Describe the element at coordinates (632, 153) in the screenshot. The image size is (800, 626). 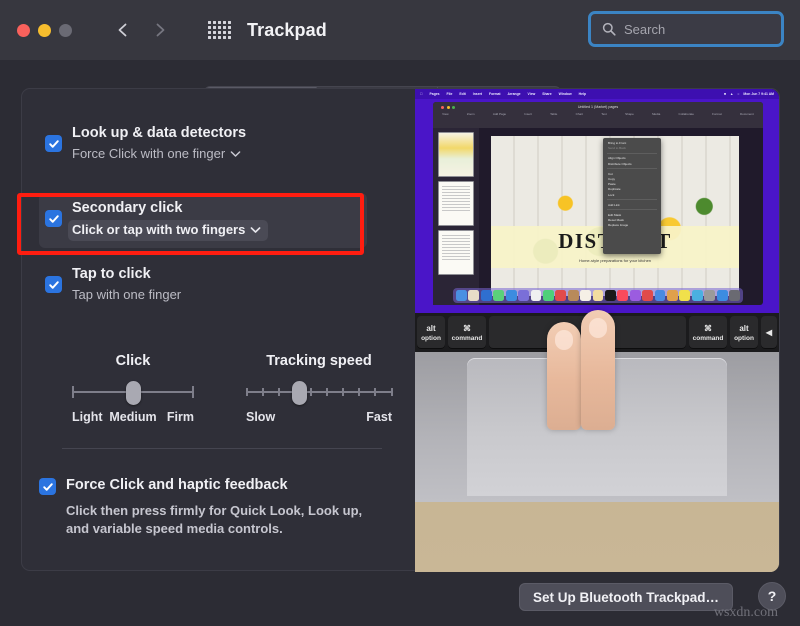
I see `context-menu-separator` at that location.